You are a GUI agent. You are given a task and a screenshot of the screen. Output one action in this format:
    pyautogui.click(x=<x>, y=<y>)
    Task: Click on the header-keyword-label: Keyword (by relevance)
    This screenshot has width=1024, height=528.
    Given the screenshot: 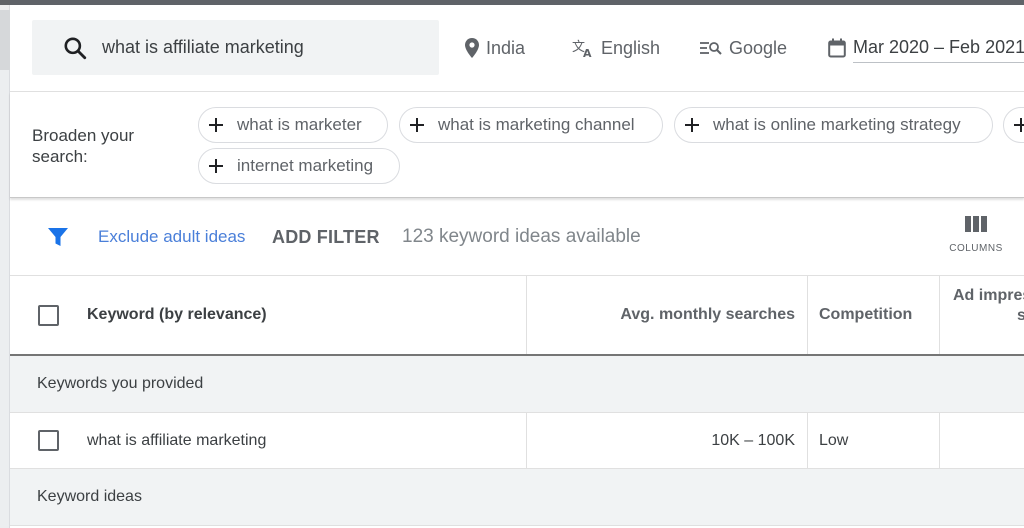 What is the action you would take?
    pyautogui.click(x=177, y=314)
    